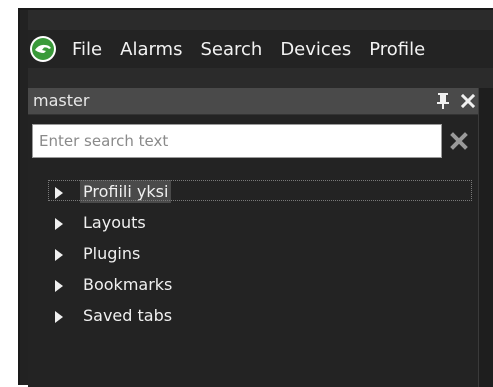 This screenshot has height=387, width=493. I want to click on tree-item-label: Layouts, so click(114, 222).